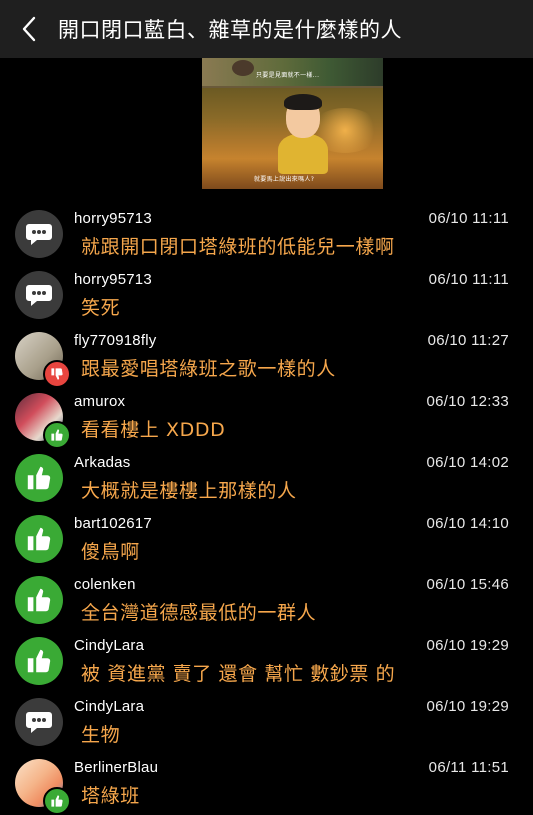 Image resolution: width=533 pixels, height=815 pixels. What do you see at coordinates (266, 476) in the screenshot?
I see `comment-item: Arkadas 06/10 14:02 大概就是樓樓上那樣的人` at bounding box center [266, 476].